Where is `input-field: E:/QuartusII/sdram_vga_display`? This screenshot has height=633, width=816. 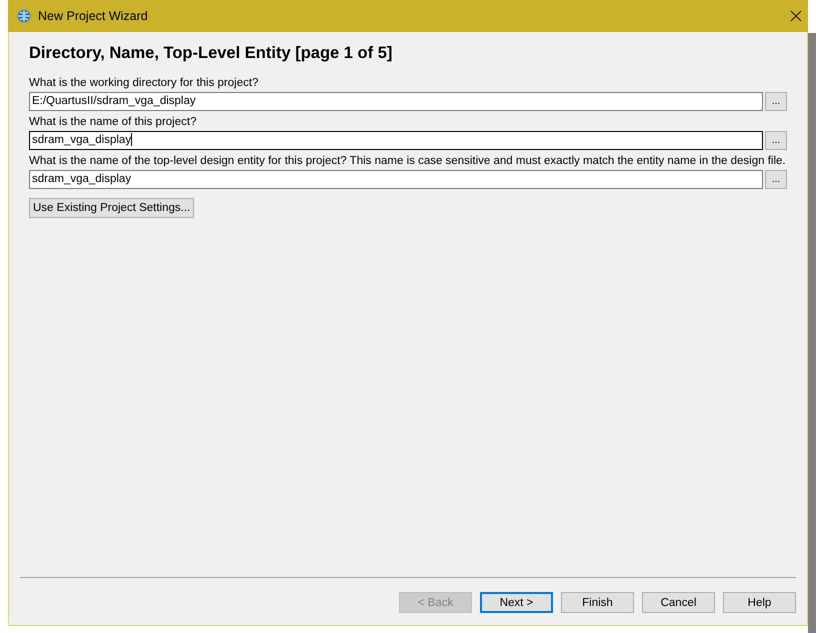 input-field: E:/QuartusII/sdram_vga_display is located at coordinates (396, 101).